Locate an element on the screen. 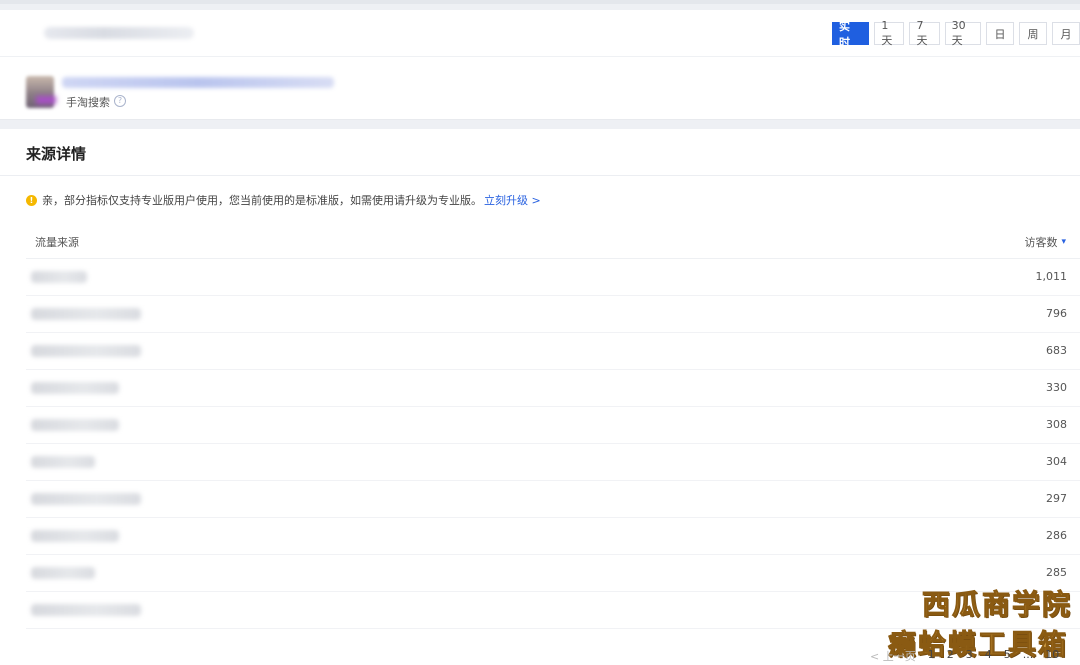 The width and height of the screenshot is (1080, 665). visitor-count: 683 is located at coordinates (1056, 350).